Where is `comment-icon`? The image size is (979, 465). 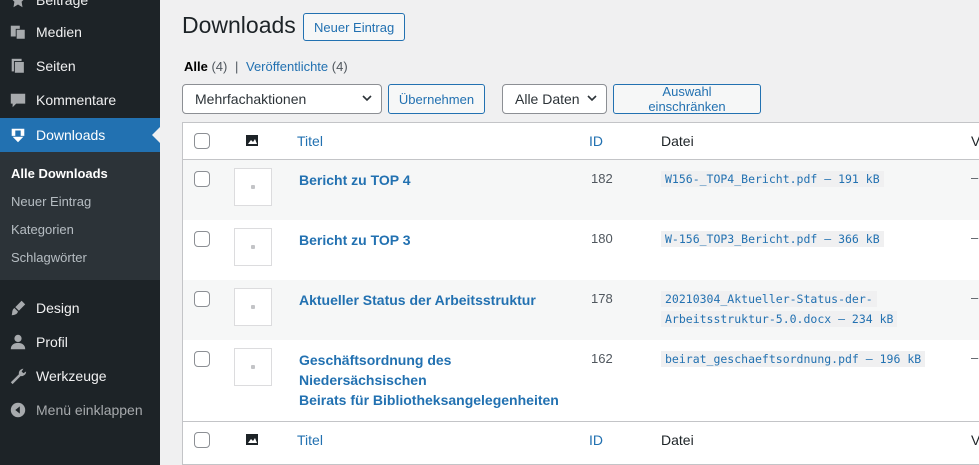
comment-icon is located at coordinates (18, 100).